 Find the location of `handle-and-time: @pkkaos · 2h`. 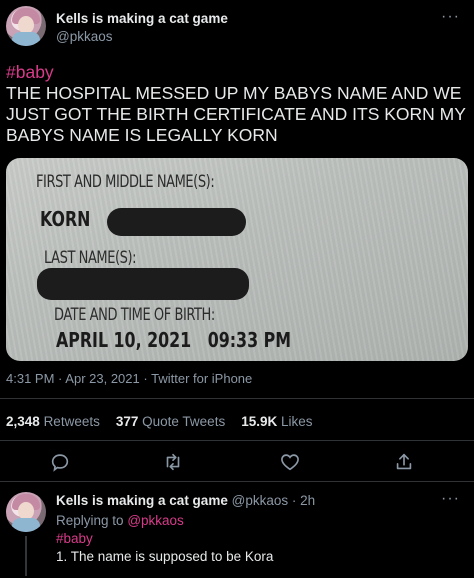

handle-and-time: @pkkaos · 2h is located at coordinates (274, 500).